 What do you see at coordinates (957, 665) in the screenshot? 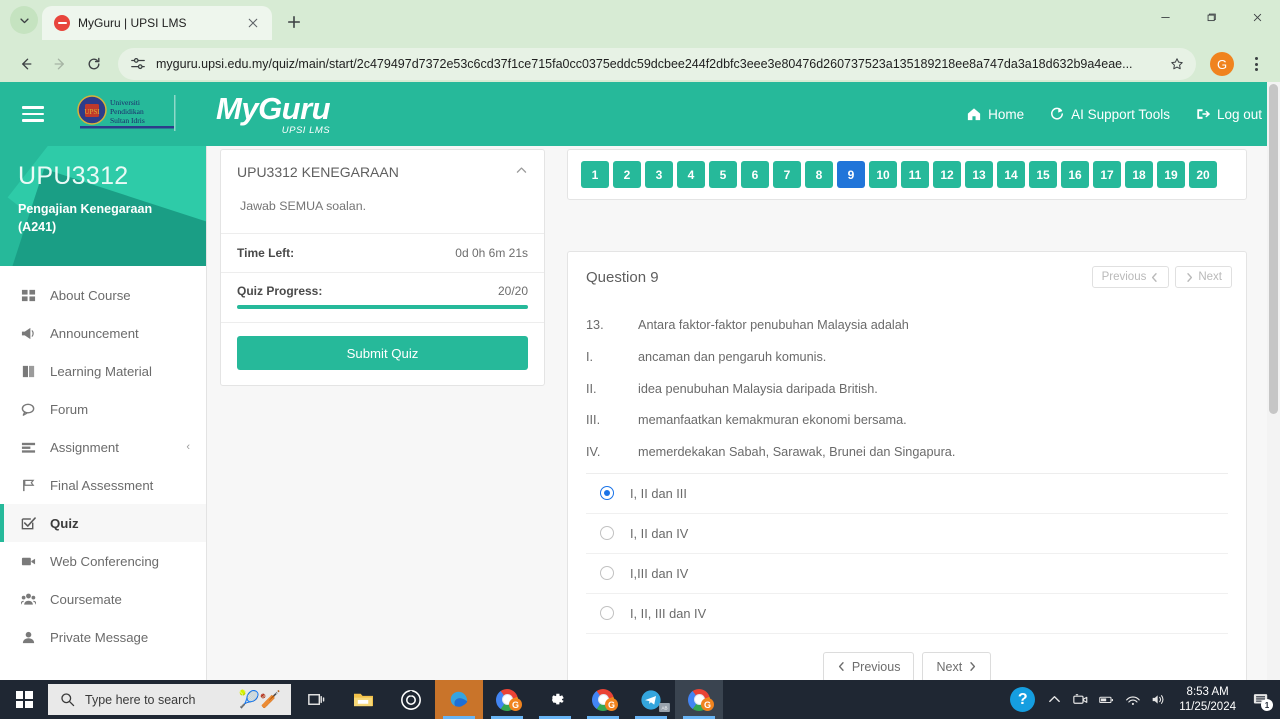
I see `next-button: Next` at bounding box center [957, 665].